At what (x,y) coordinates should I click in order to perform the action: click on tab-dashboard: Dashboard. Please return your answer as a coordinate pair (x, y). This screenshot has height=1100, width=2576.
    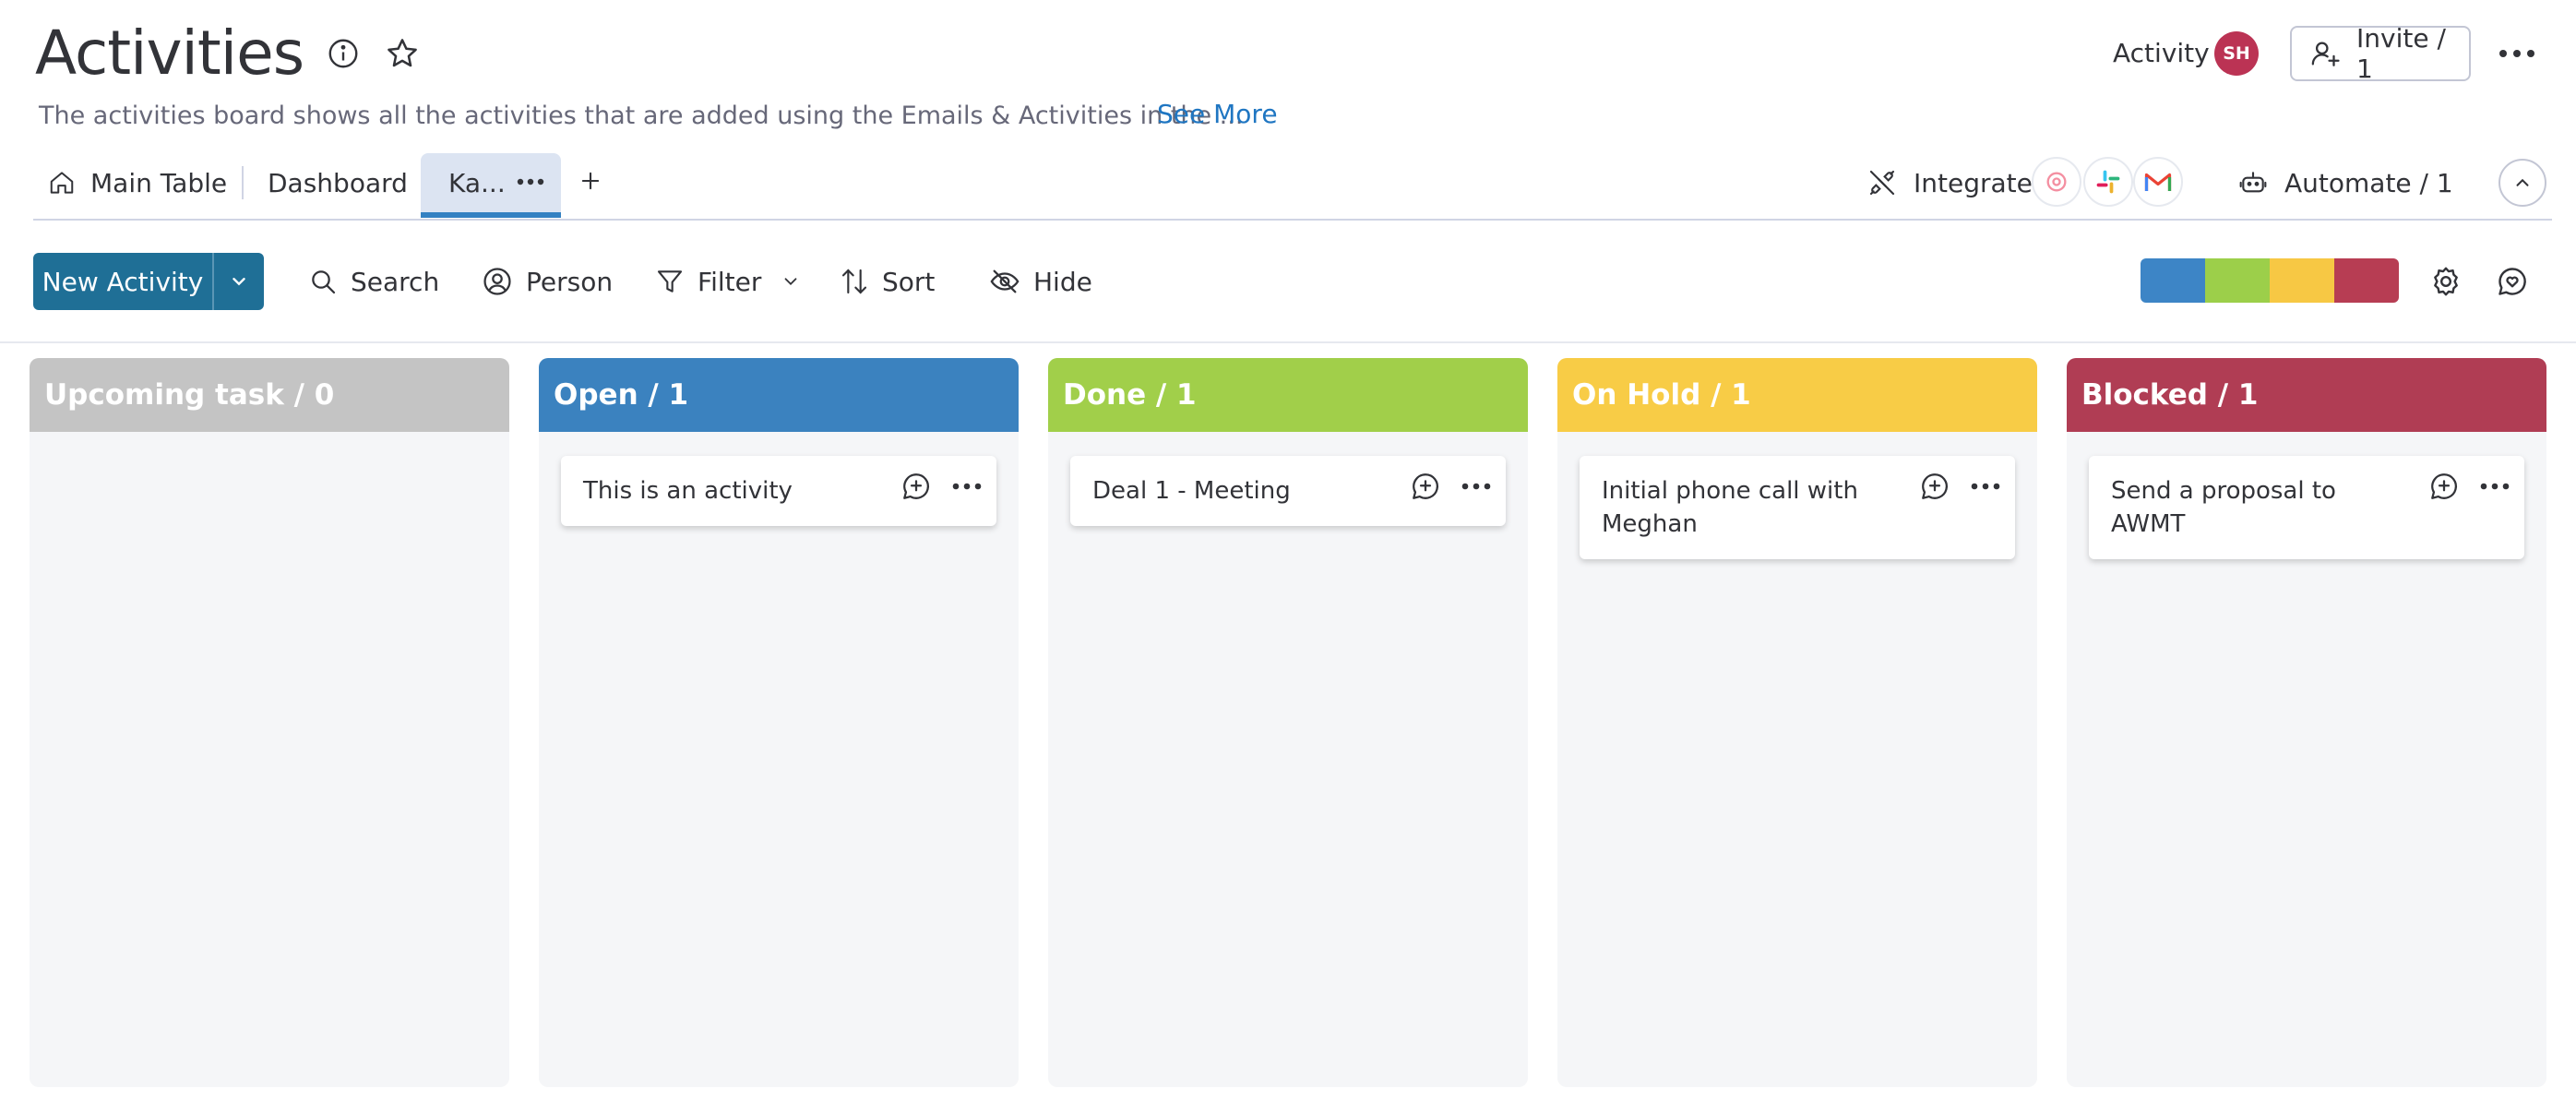
    Looking at the image, I should click on (338, 182).